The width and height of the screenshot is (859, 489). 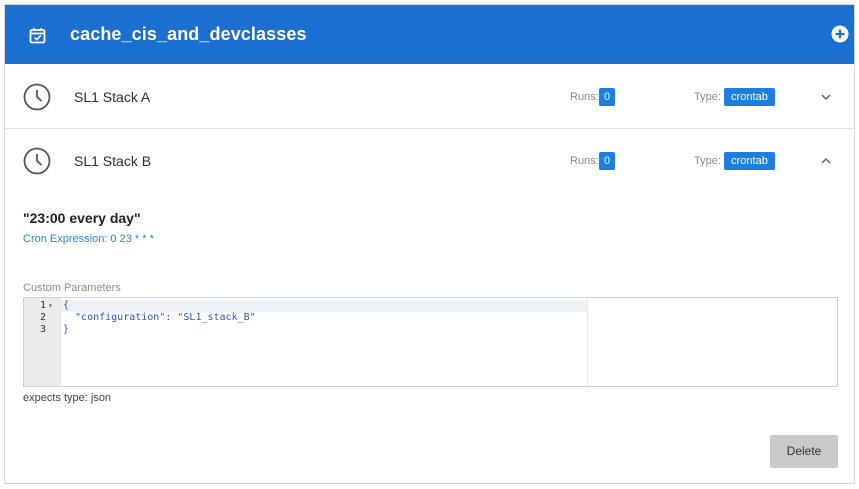 What do you see at coordinates (42, 305) in the screenshot?
I see `line-number: 1` at bounding box center [42, 305].